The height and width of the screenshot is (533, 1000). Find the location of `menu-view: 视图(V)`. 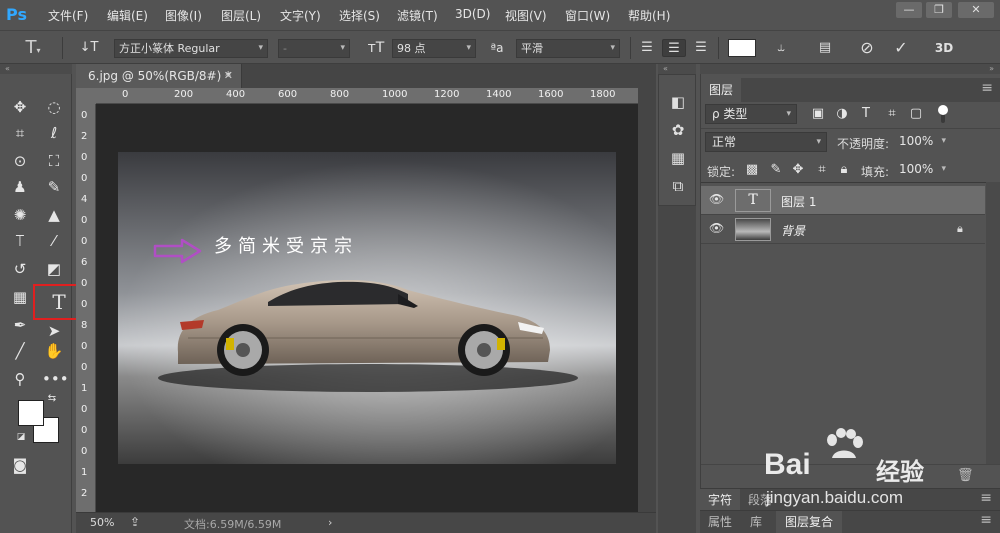

menu-view: 视图(V) is located at coordinates (526, 15).